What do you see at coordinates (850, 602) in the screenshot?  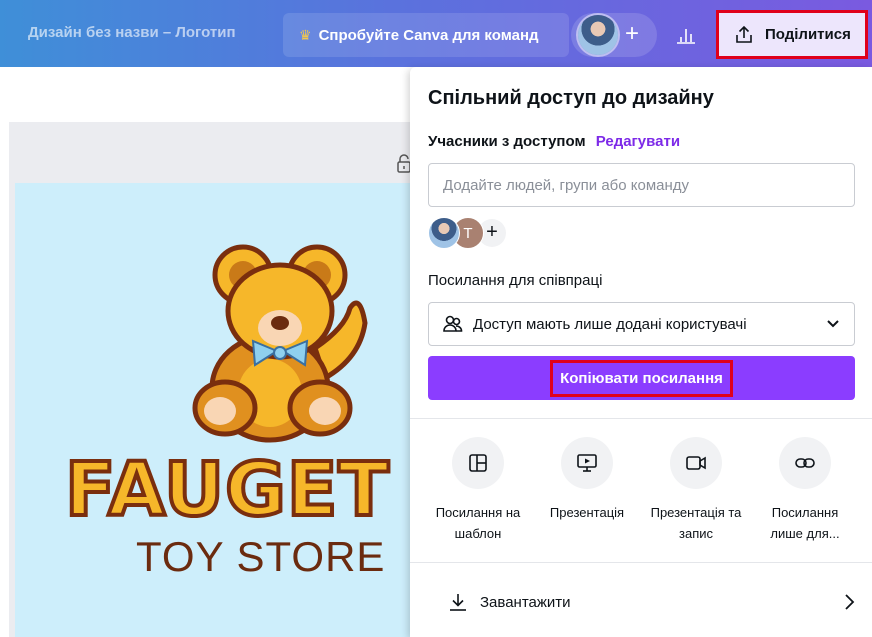 I see `chevron-right-icon` at bounding box center [850, 602].